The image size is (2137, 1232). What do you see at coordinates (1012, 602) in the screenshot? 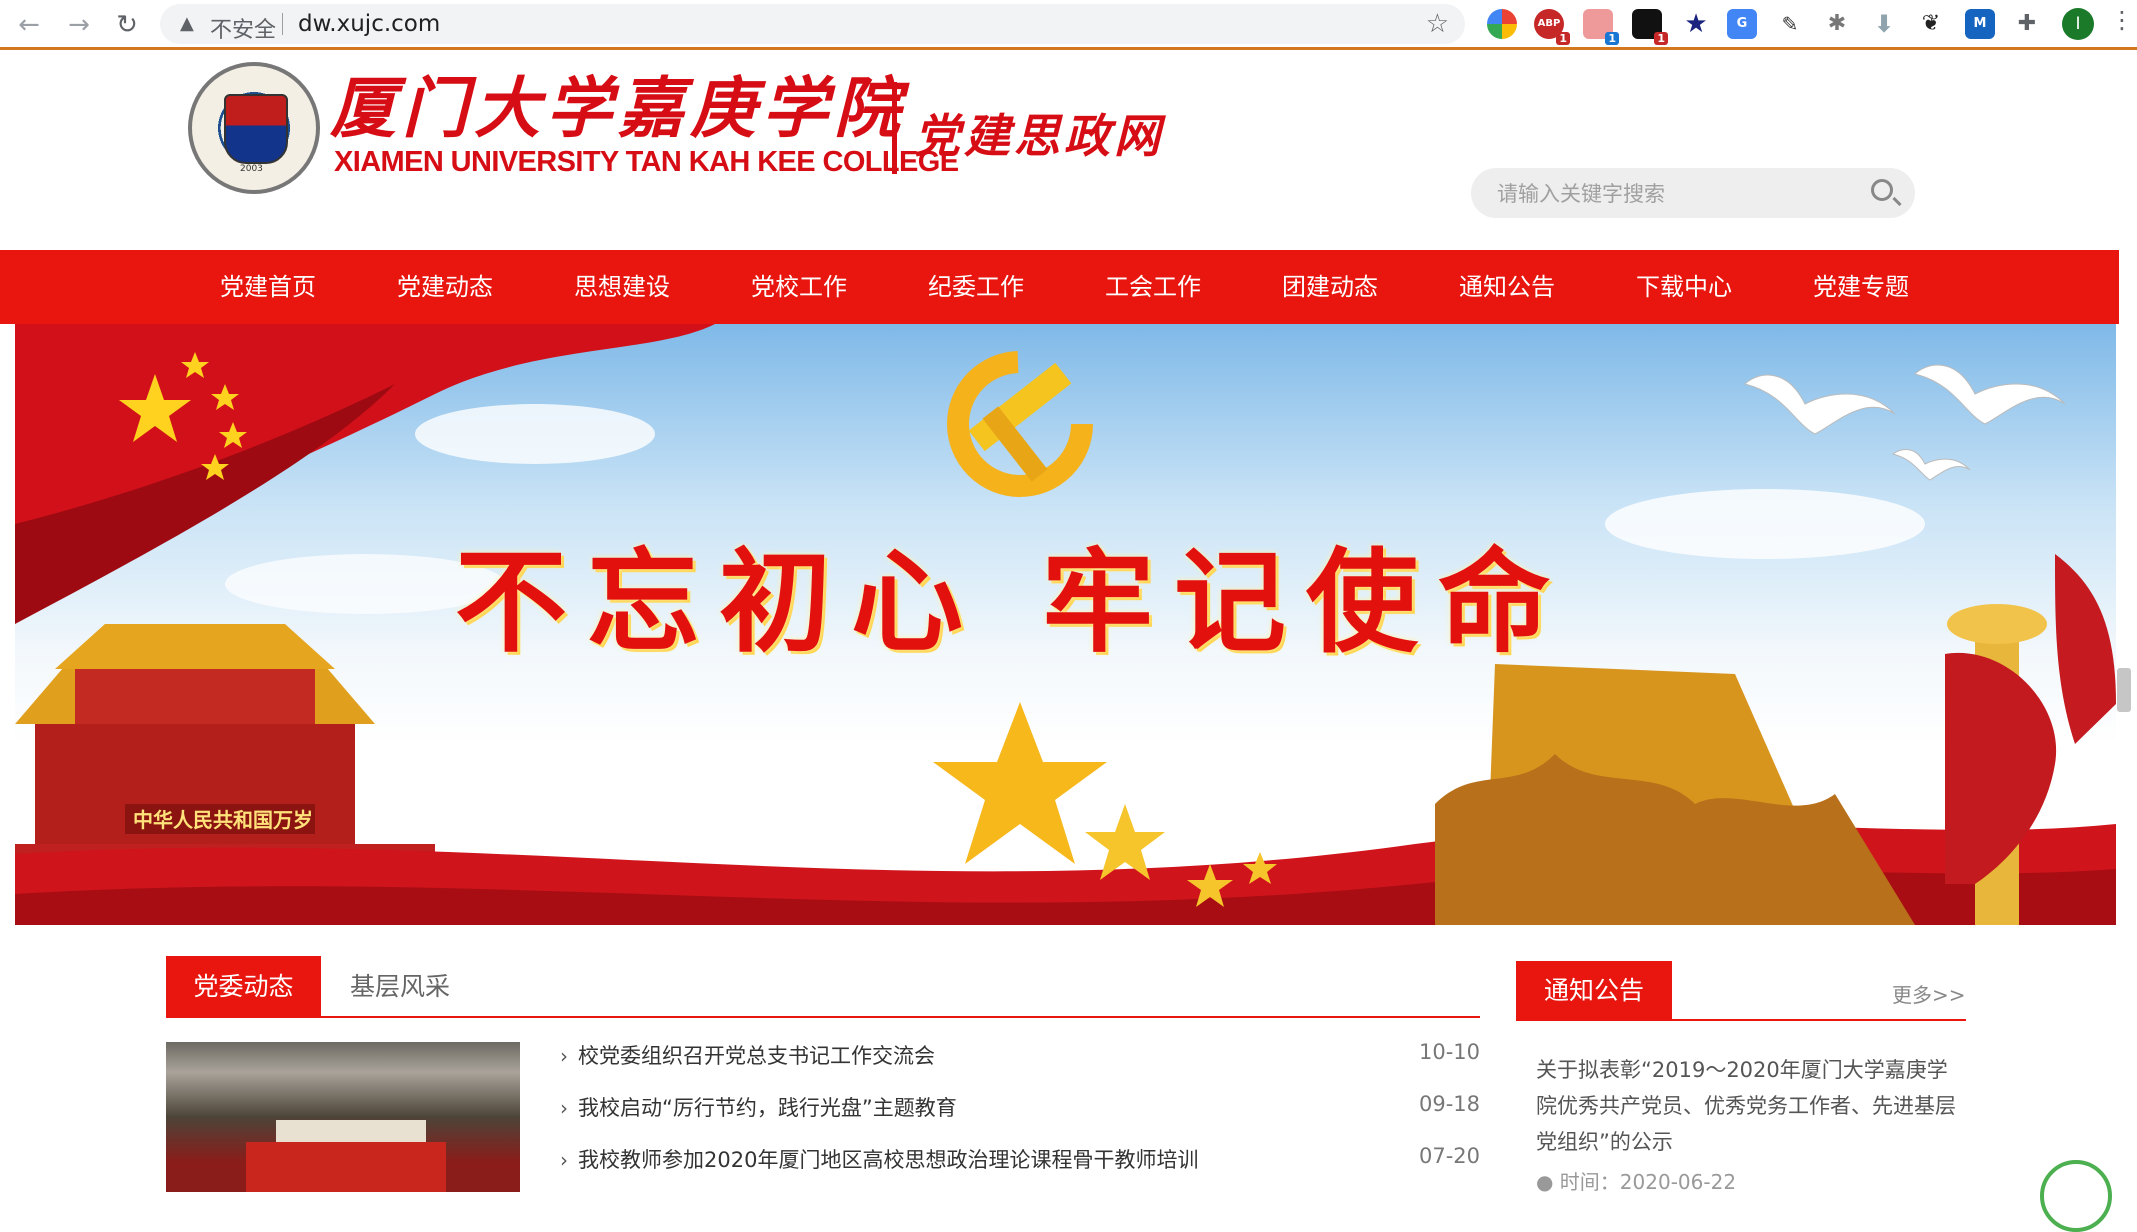
I see `banner-slogan: 不忘初心 牢记使命` at bounding box center [1012, 602].